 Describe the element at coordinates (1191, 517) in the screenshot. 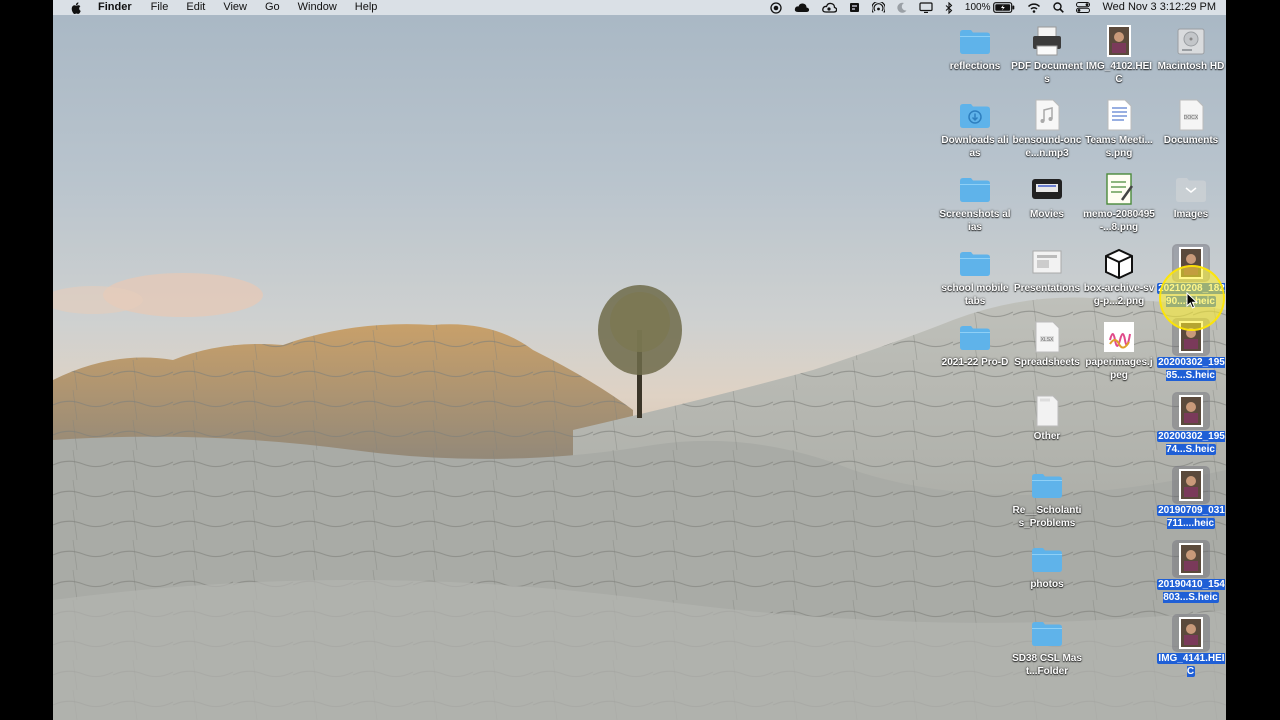

I see `desktop-icon-label-text: 20190709_031711....heic` at that location.